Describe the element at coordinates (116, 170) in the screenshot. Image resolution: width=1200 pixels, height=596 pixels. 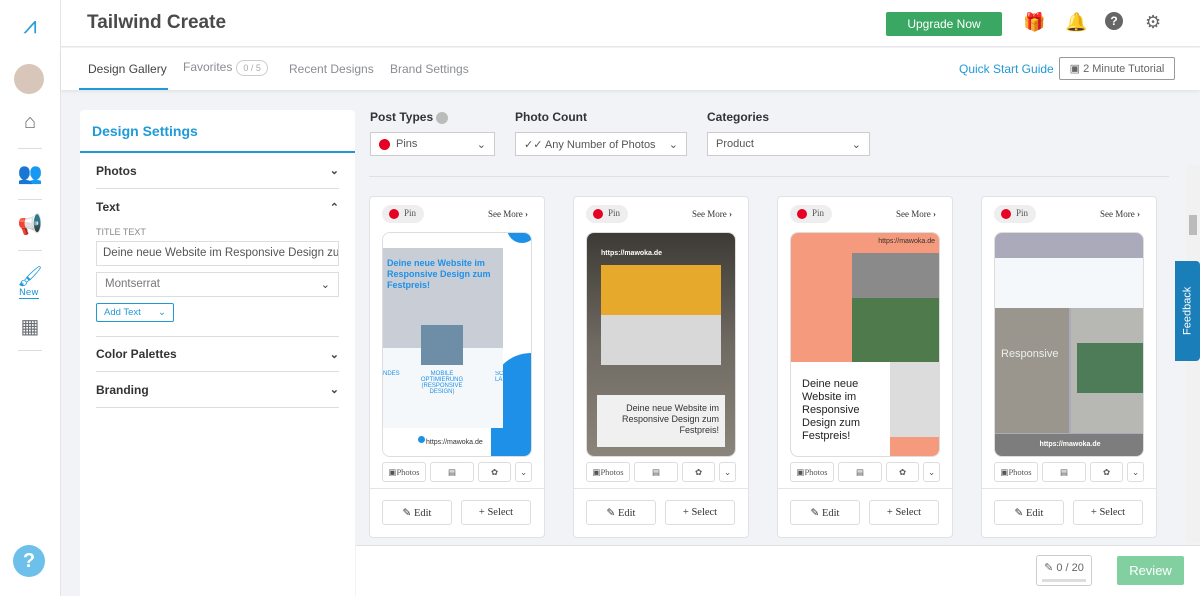
I see `photos-section-label: Photos` at that location.